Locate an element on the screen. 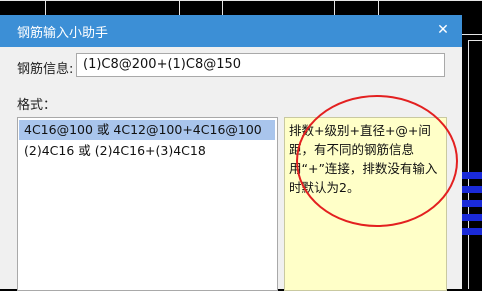 This screenshot has width=482, height=291. format-list-item: 4C16@100 或 4C12@100+4C16@100 is located at coordinates (147, 130).